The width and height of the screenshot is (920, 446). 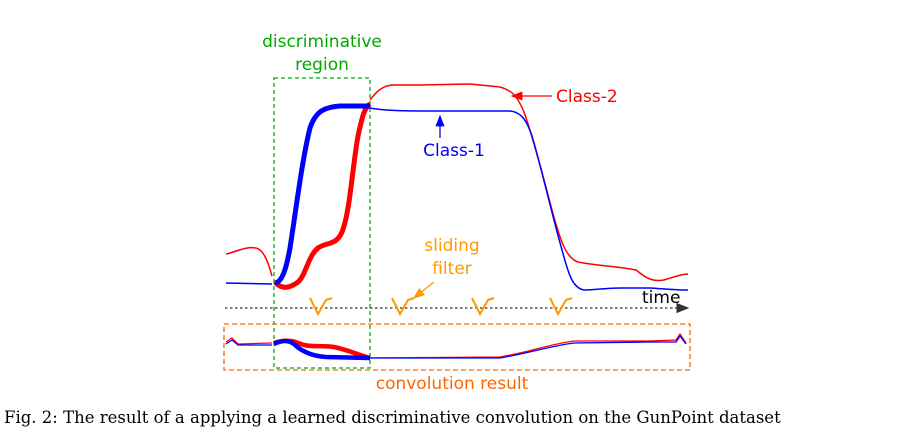 I want to click on class1-label: Class-1, so click(x=454, y=151).